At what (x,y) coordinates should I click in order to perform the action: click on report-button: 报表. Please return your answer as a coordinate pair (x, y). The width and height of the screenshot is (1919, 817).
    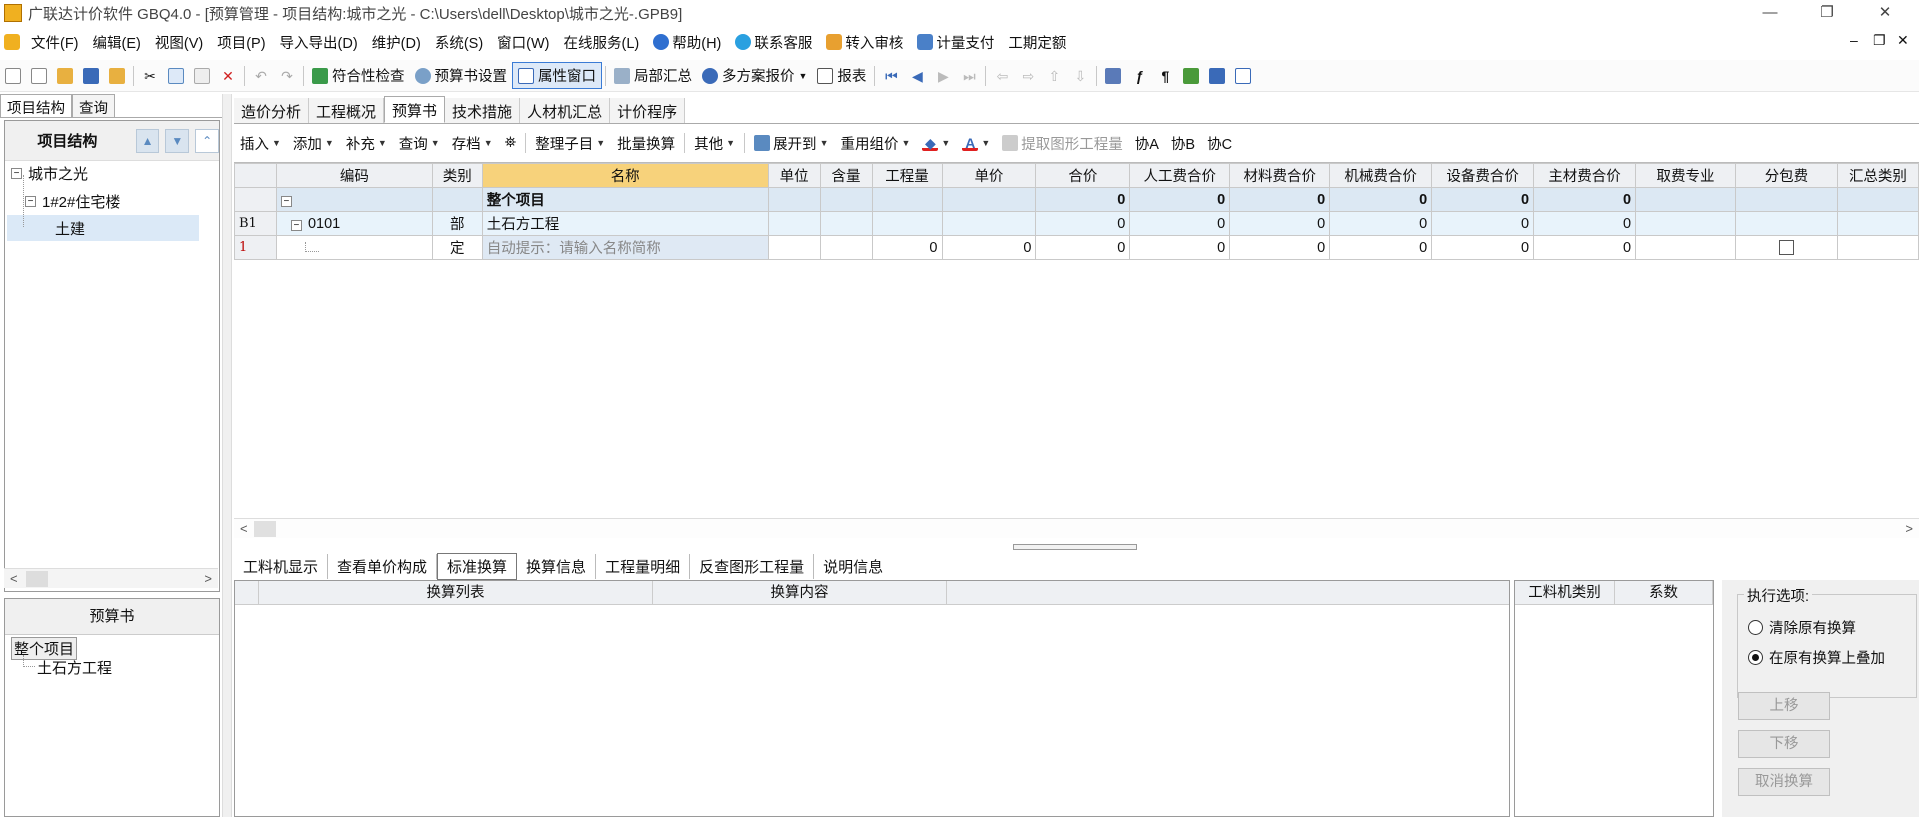
    Looking at the image, I should click on (841, 75).